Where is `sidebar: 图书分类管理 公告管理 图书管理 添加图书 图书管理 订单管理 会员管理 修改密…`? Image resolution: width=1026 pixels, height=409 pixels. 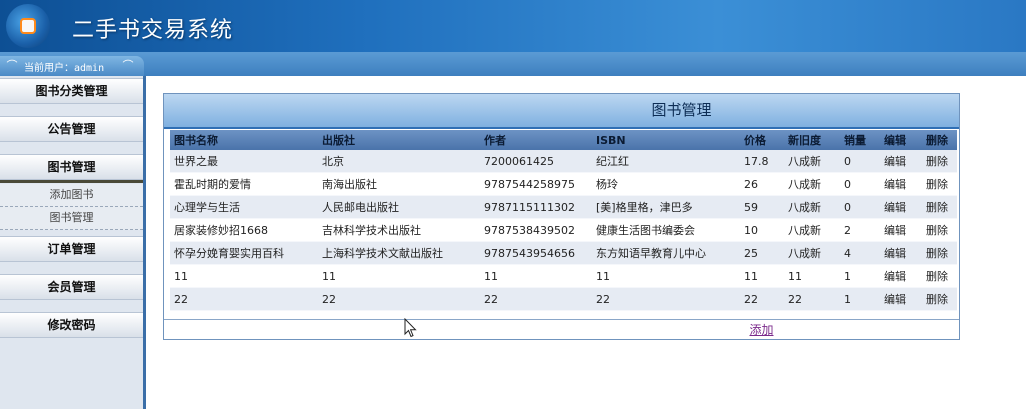
sidebar: 图书分类管理 公告管理 图书管理 添加图书 图书管理 订单管理 会员管理 修改密… is located at coordinates (73, 242).